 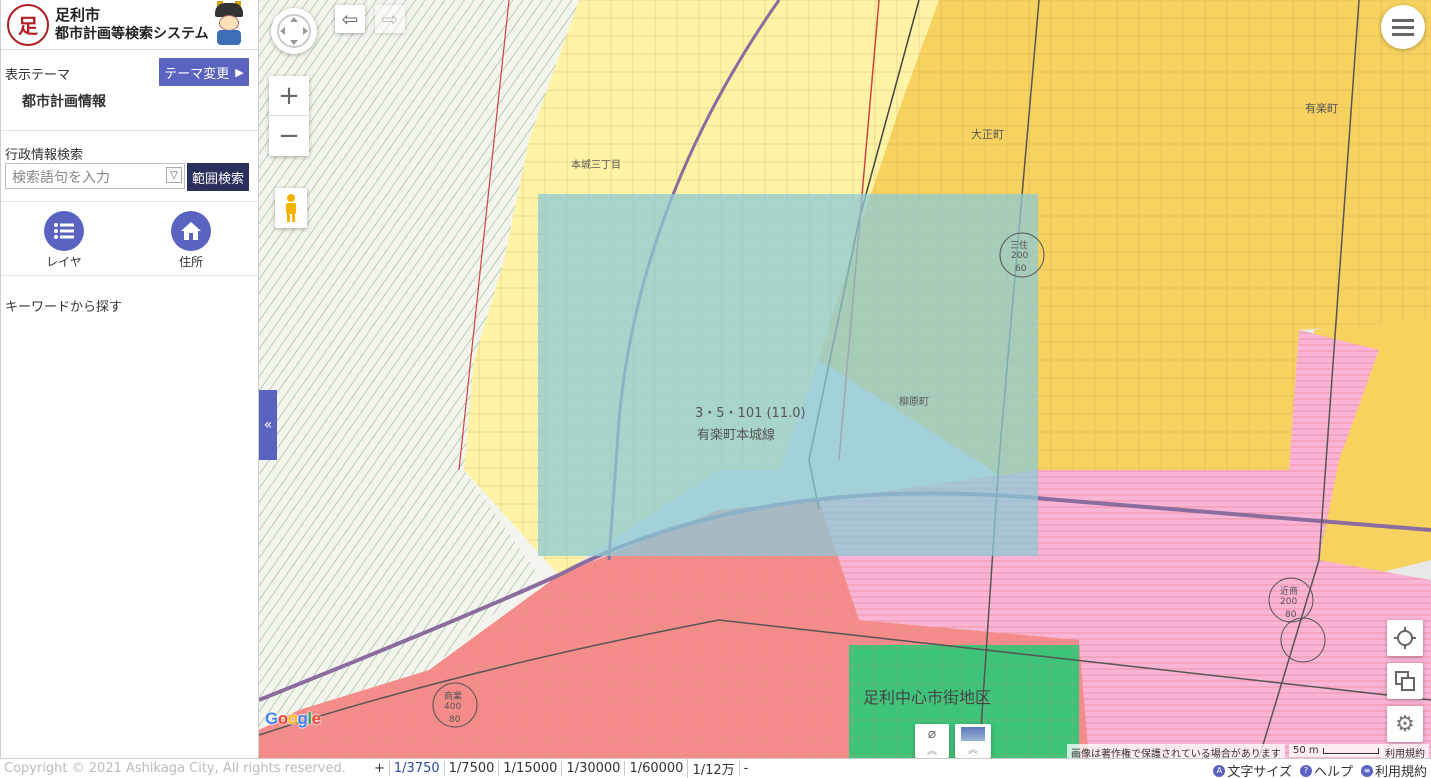 I want to click on help-icon: ?, so click(x=1305, y=770).